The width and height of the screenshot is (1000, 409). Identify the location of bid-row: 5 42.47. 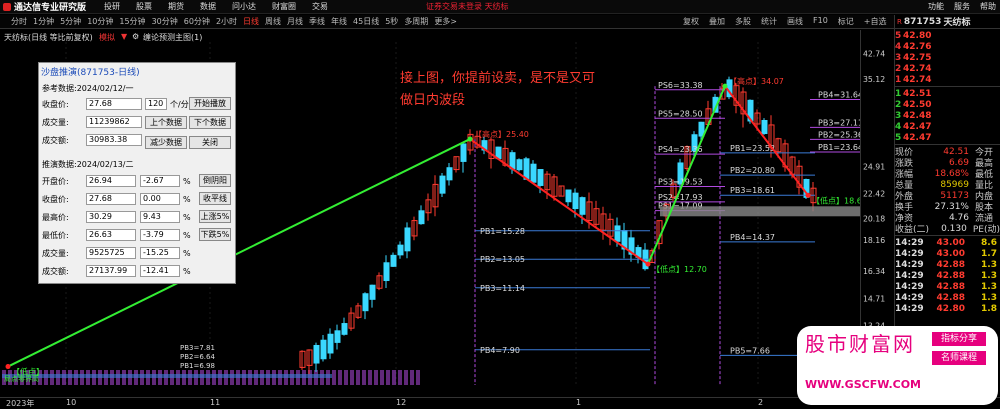
(947, 137).